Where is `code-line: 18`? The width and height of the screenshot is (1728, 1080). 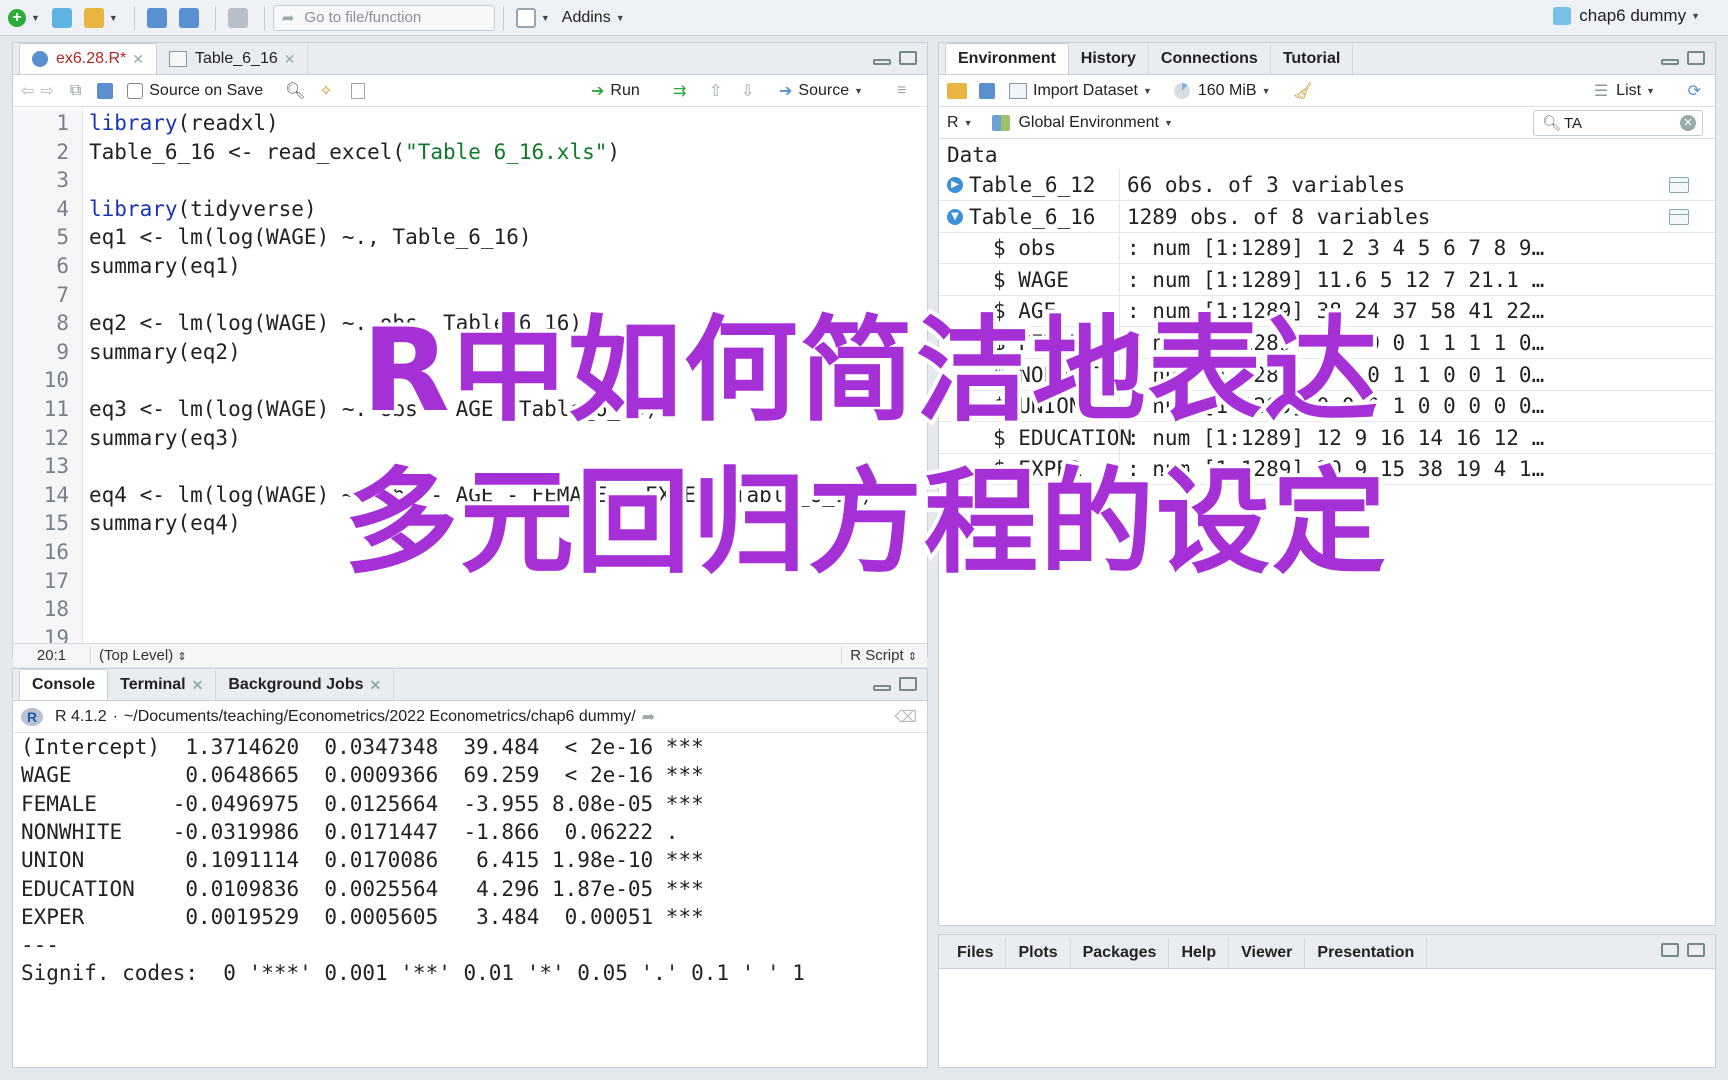
code-line: 18 is located at coordinates (470, 609).